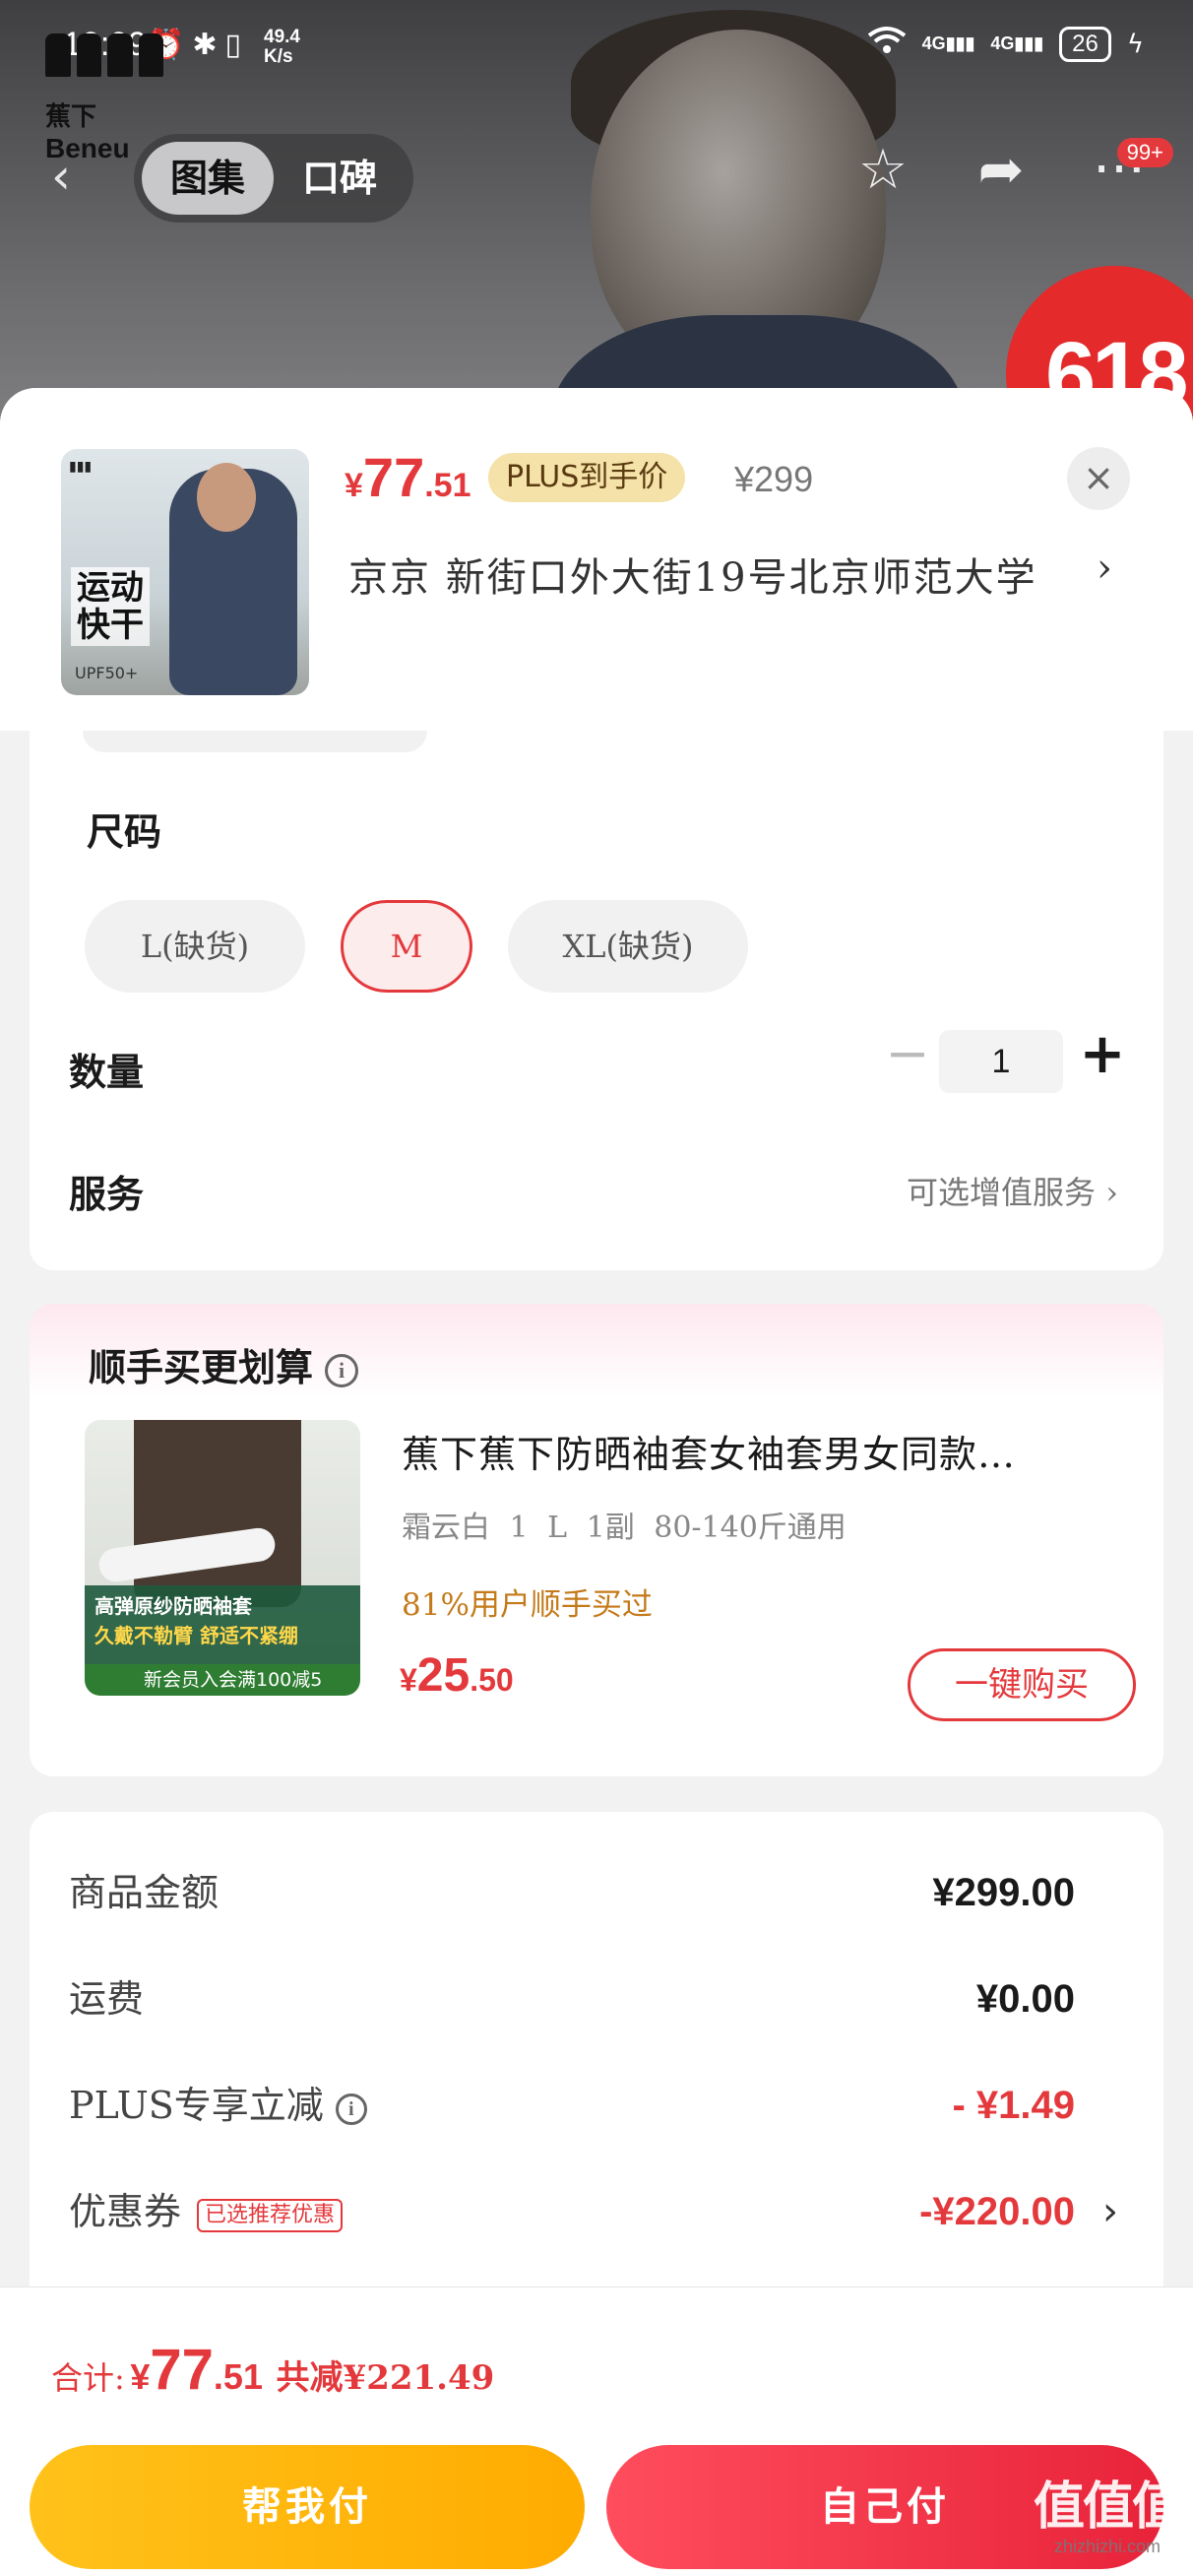 This screenshot has height=2576, width=1193. What do you see at coordinates (887, 44) in the screenshot?
I see `wifi-icon` at bounding box center [887, 44].